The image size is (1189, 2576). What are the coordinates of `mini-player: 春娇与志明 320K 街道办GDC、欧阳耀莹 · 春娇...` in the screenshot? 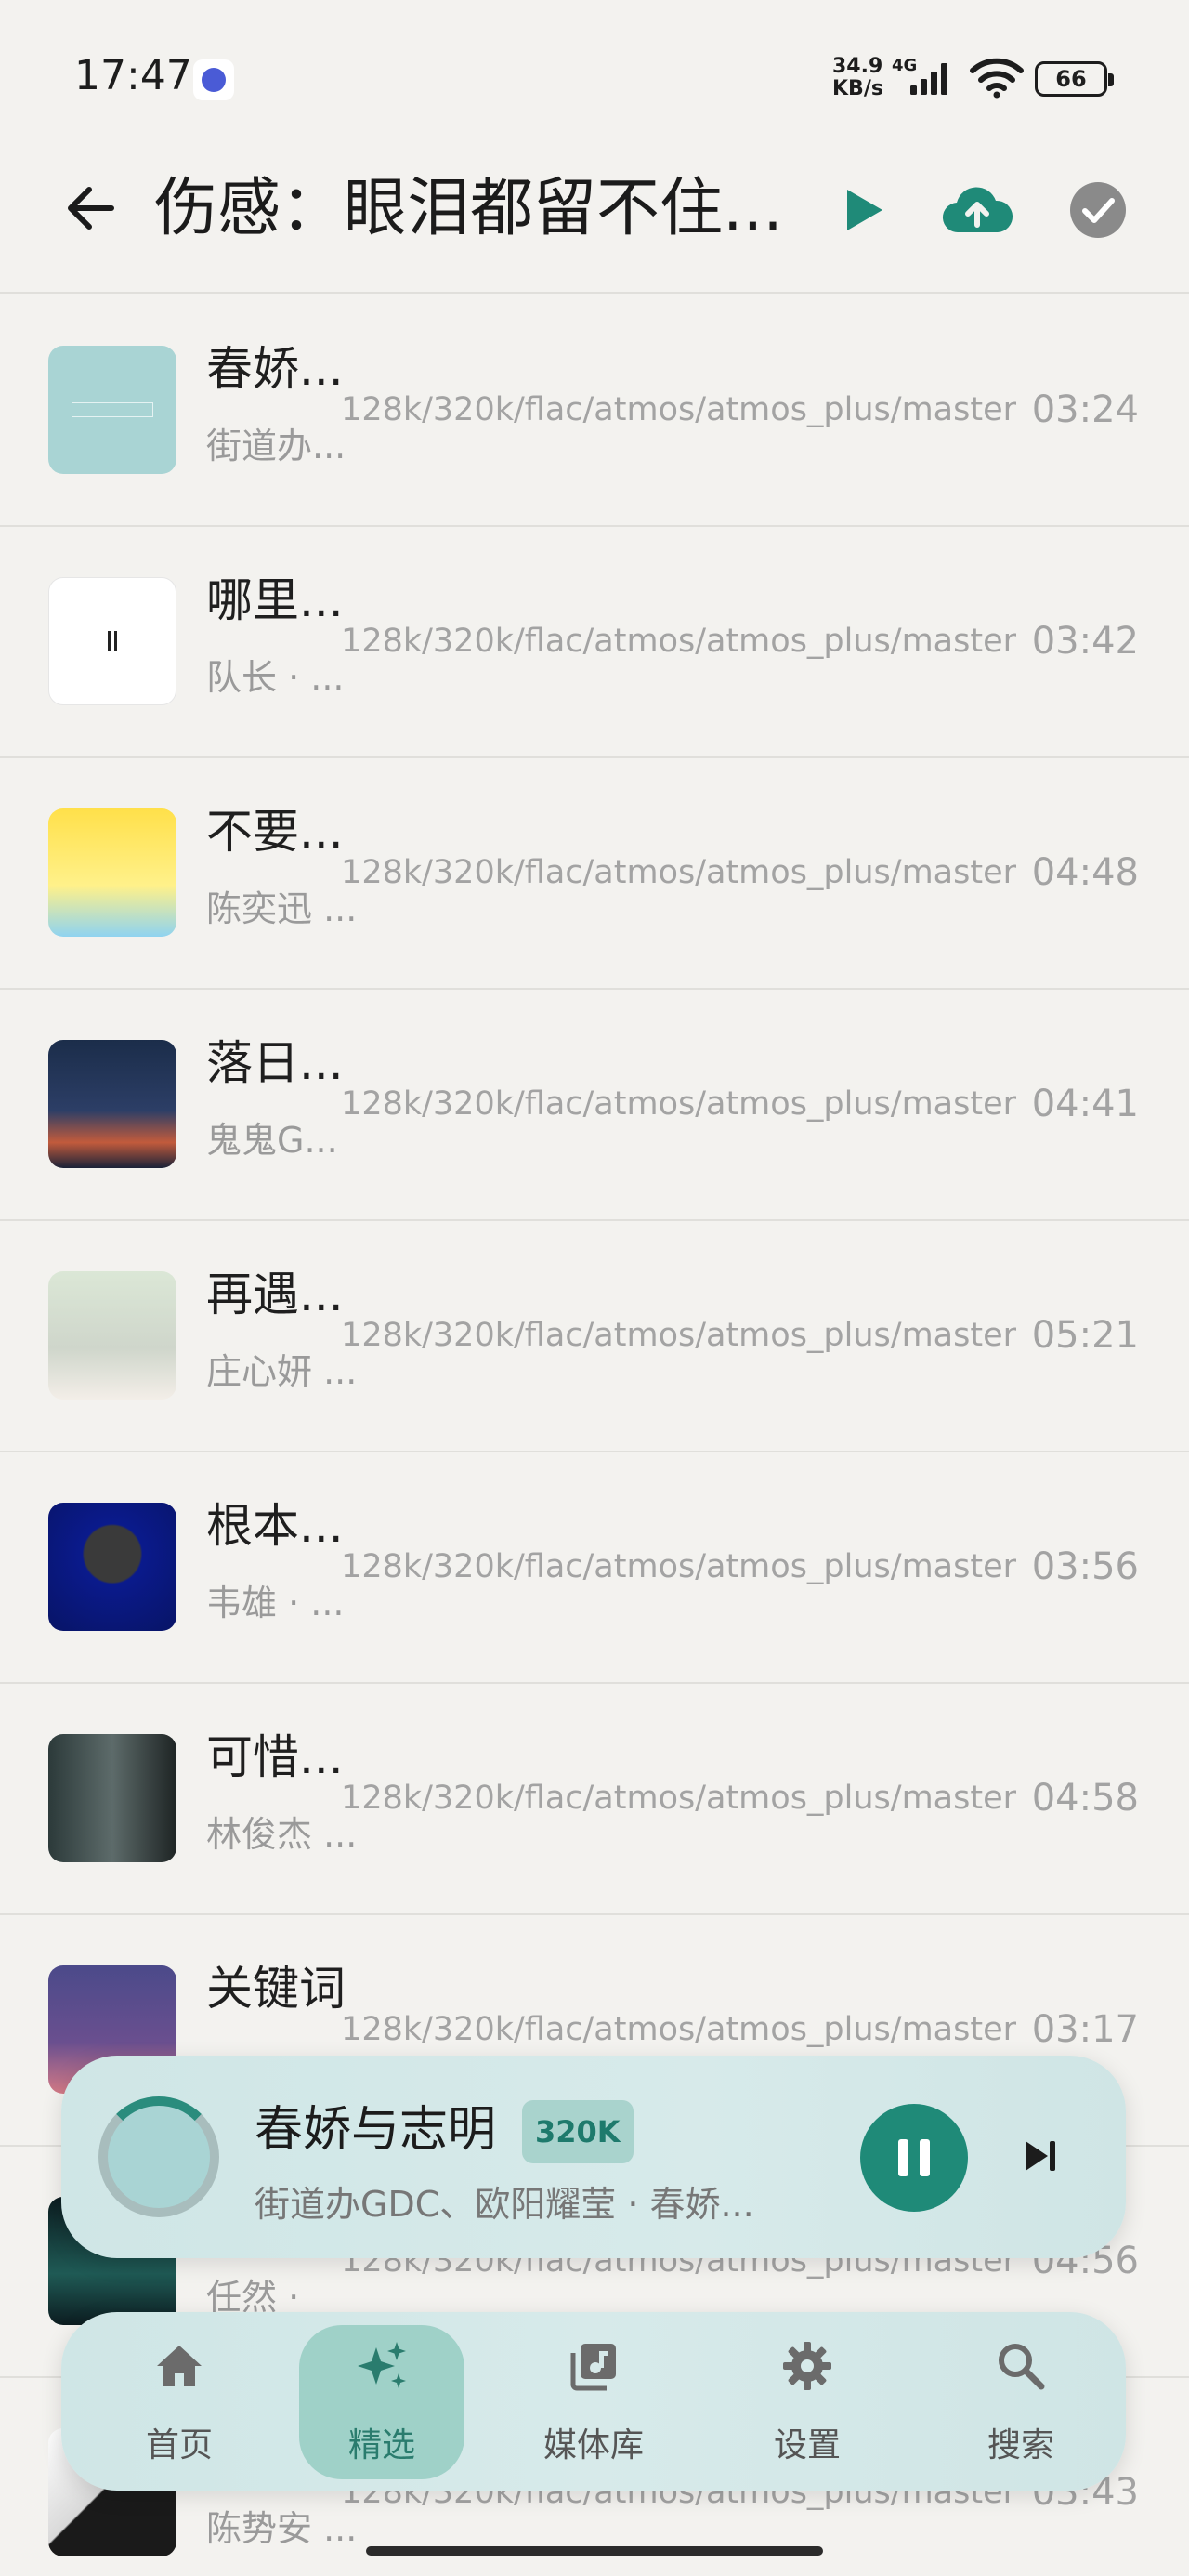 It's located at (593, 2157).